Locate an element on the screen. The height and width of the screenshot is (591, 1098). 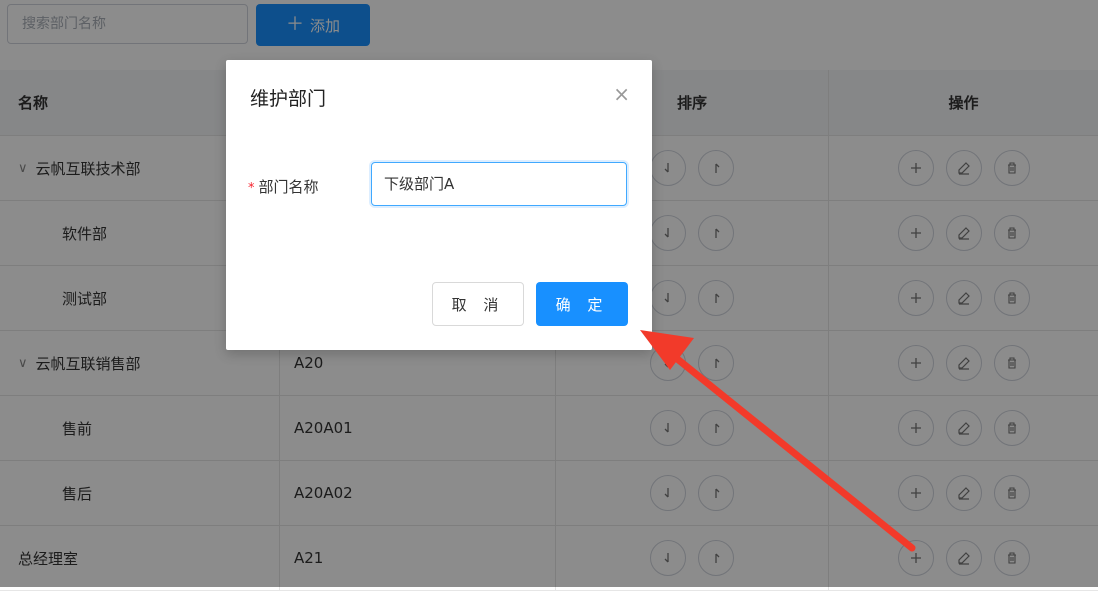
department-name-input: 下级部门A is located at coordinates (499, 184).